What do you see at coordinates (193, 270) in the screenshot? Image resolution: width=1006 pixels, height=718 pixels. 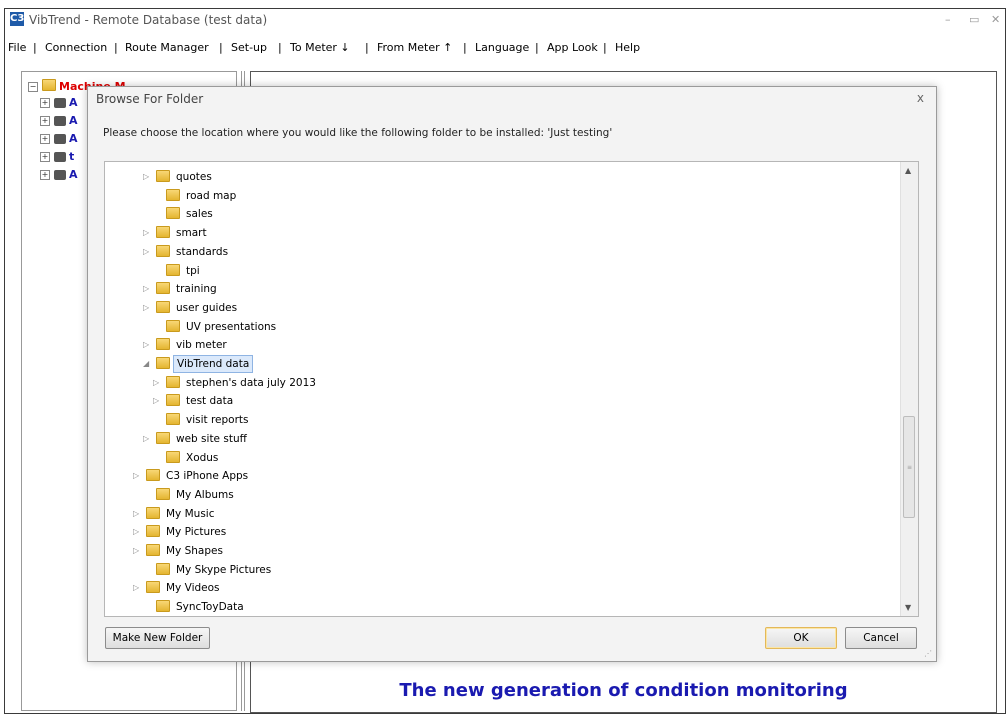 I see `folder-label: tpi` at bounding box center [193, 270].